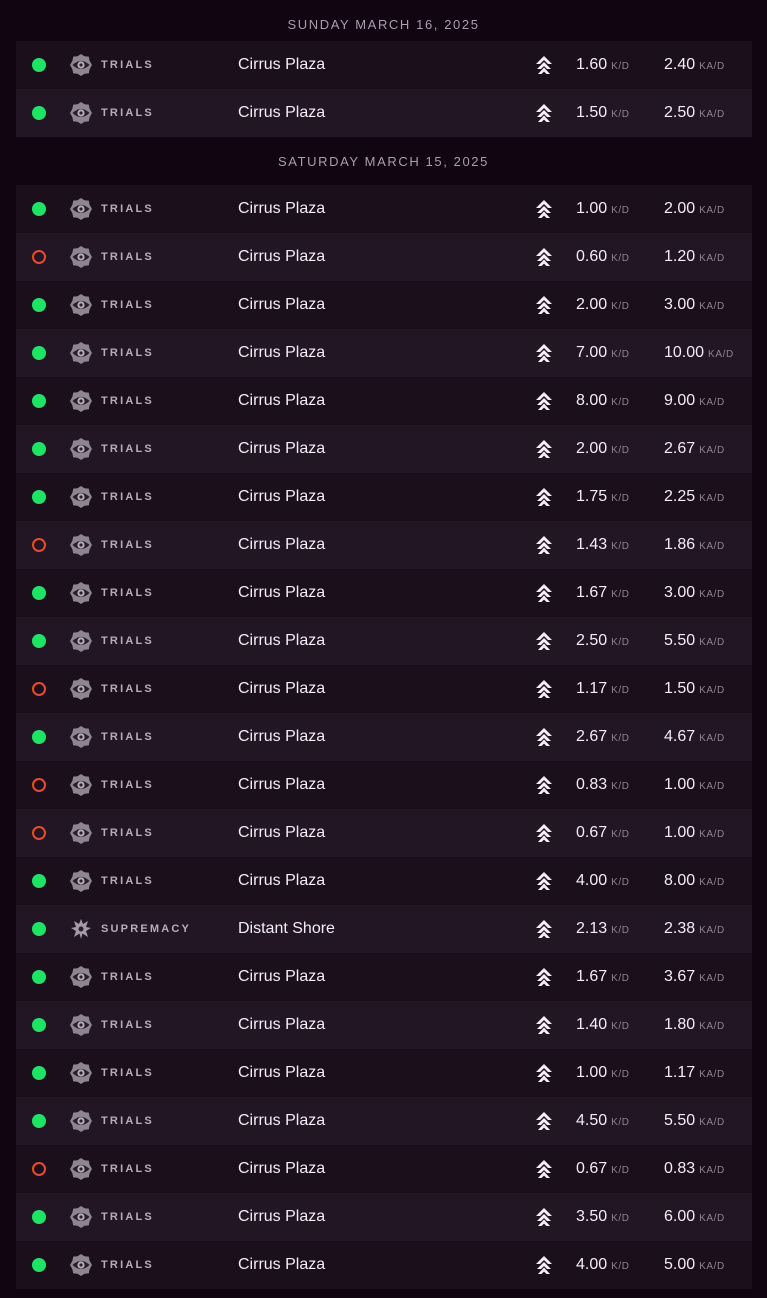  I want to click on kd-value: 1.67, so click(592, 976).